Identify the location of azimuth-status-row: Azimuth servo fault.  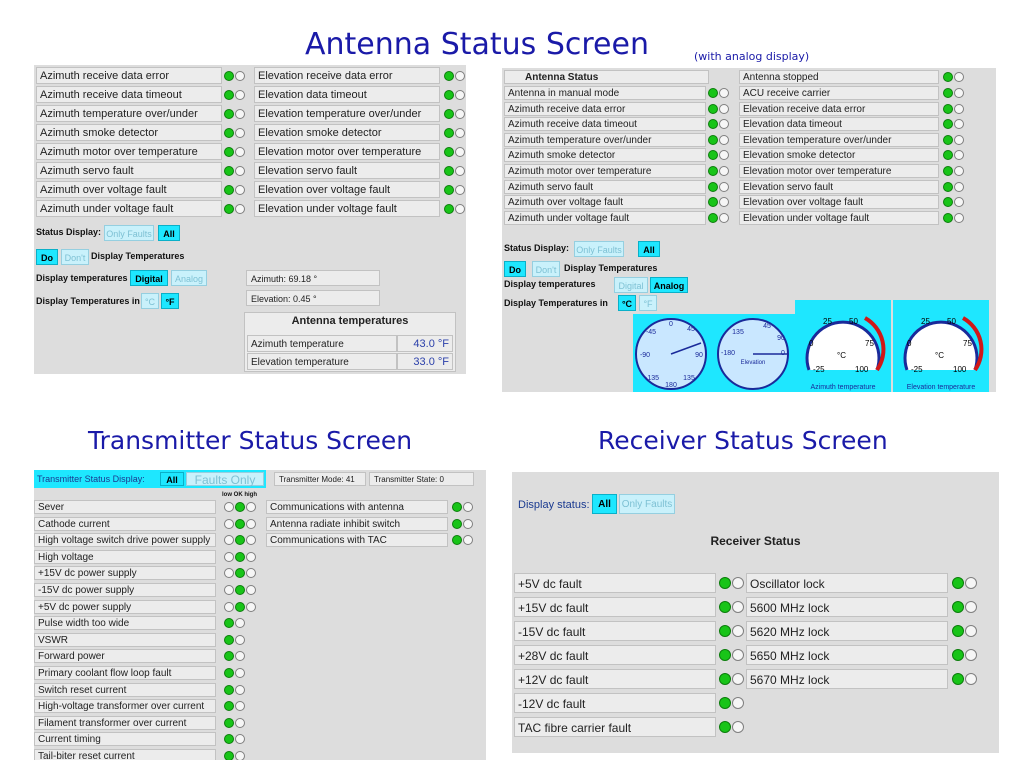
(129, 170).